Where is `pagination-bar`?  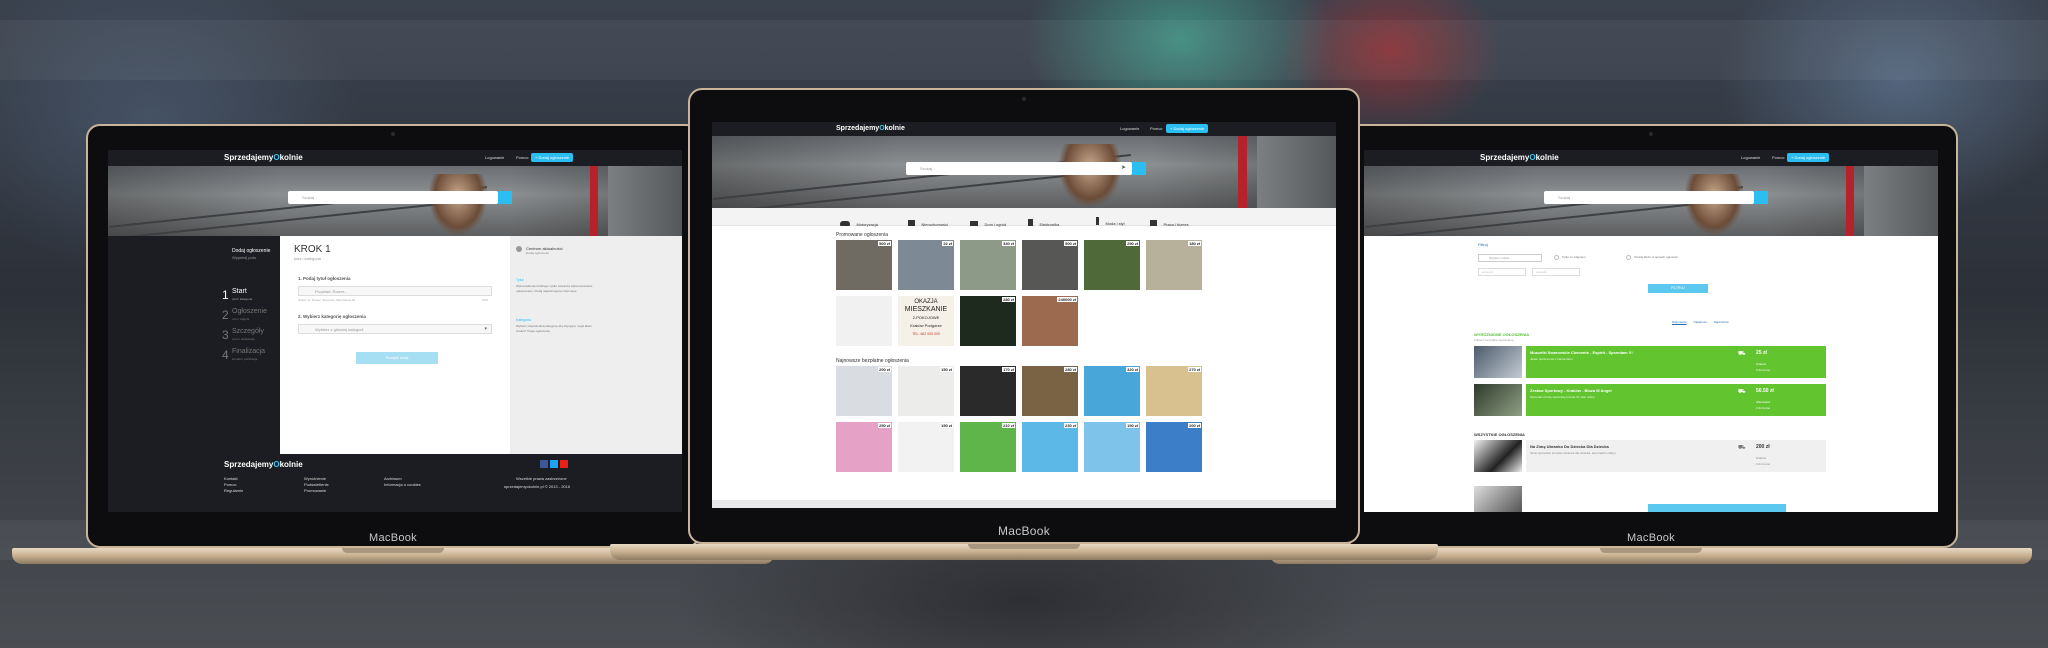
pagination-bar is located at coordinates (1717, 508).